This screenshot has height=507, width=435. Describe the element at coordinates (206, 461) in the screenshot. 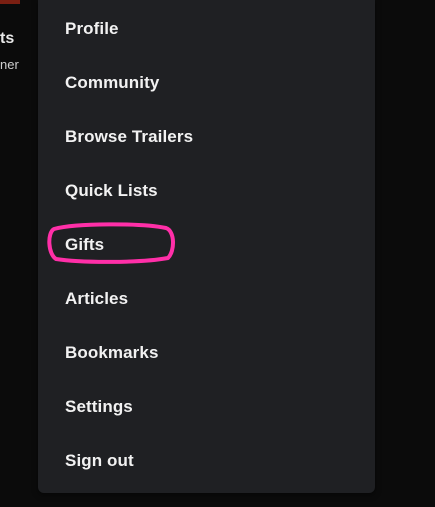

I see `menu-item-sign-out: Sign out` at that location.